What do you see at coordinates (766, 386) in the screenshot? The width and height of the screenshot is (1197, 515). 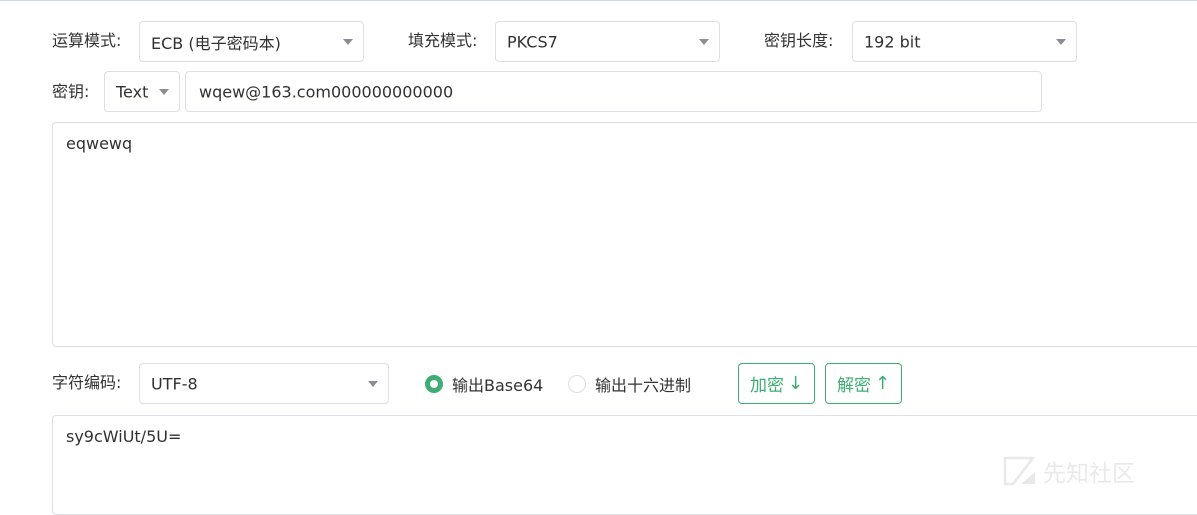 I see `encrypt-button-label: 加密` at bounding box center [766, 386].